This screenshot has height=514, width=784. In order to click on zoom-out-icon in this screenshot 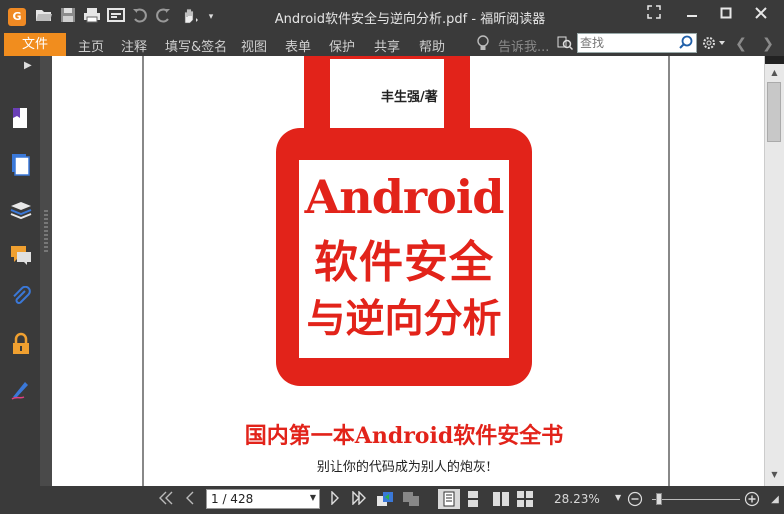, I will do `click(635, 500)`.